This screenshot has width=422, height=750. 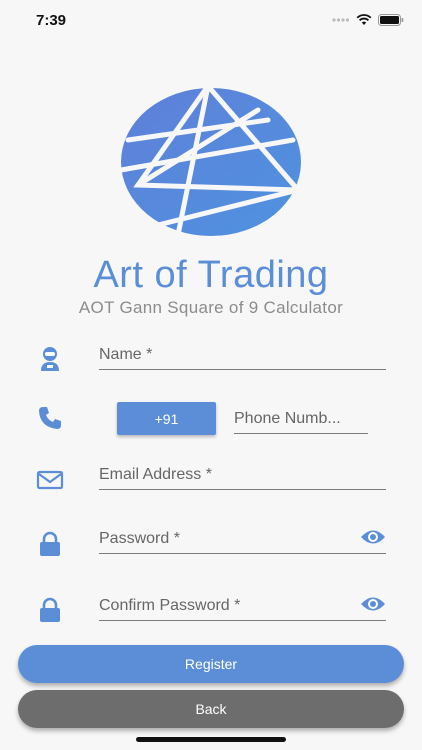 I want to click on register-button: Register, so click(x=211, y=664).